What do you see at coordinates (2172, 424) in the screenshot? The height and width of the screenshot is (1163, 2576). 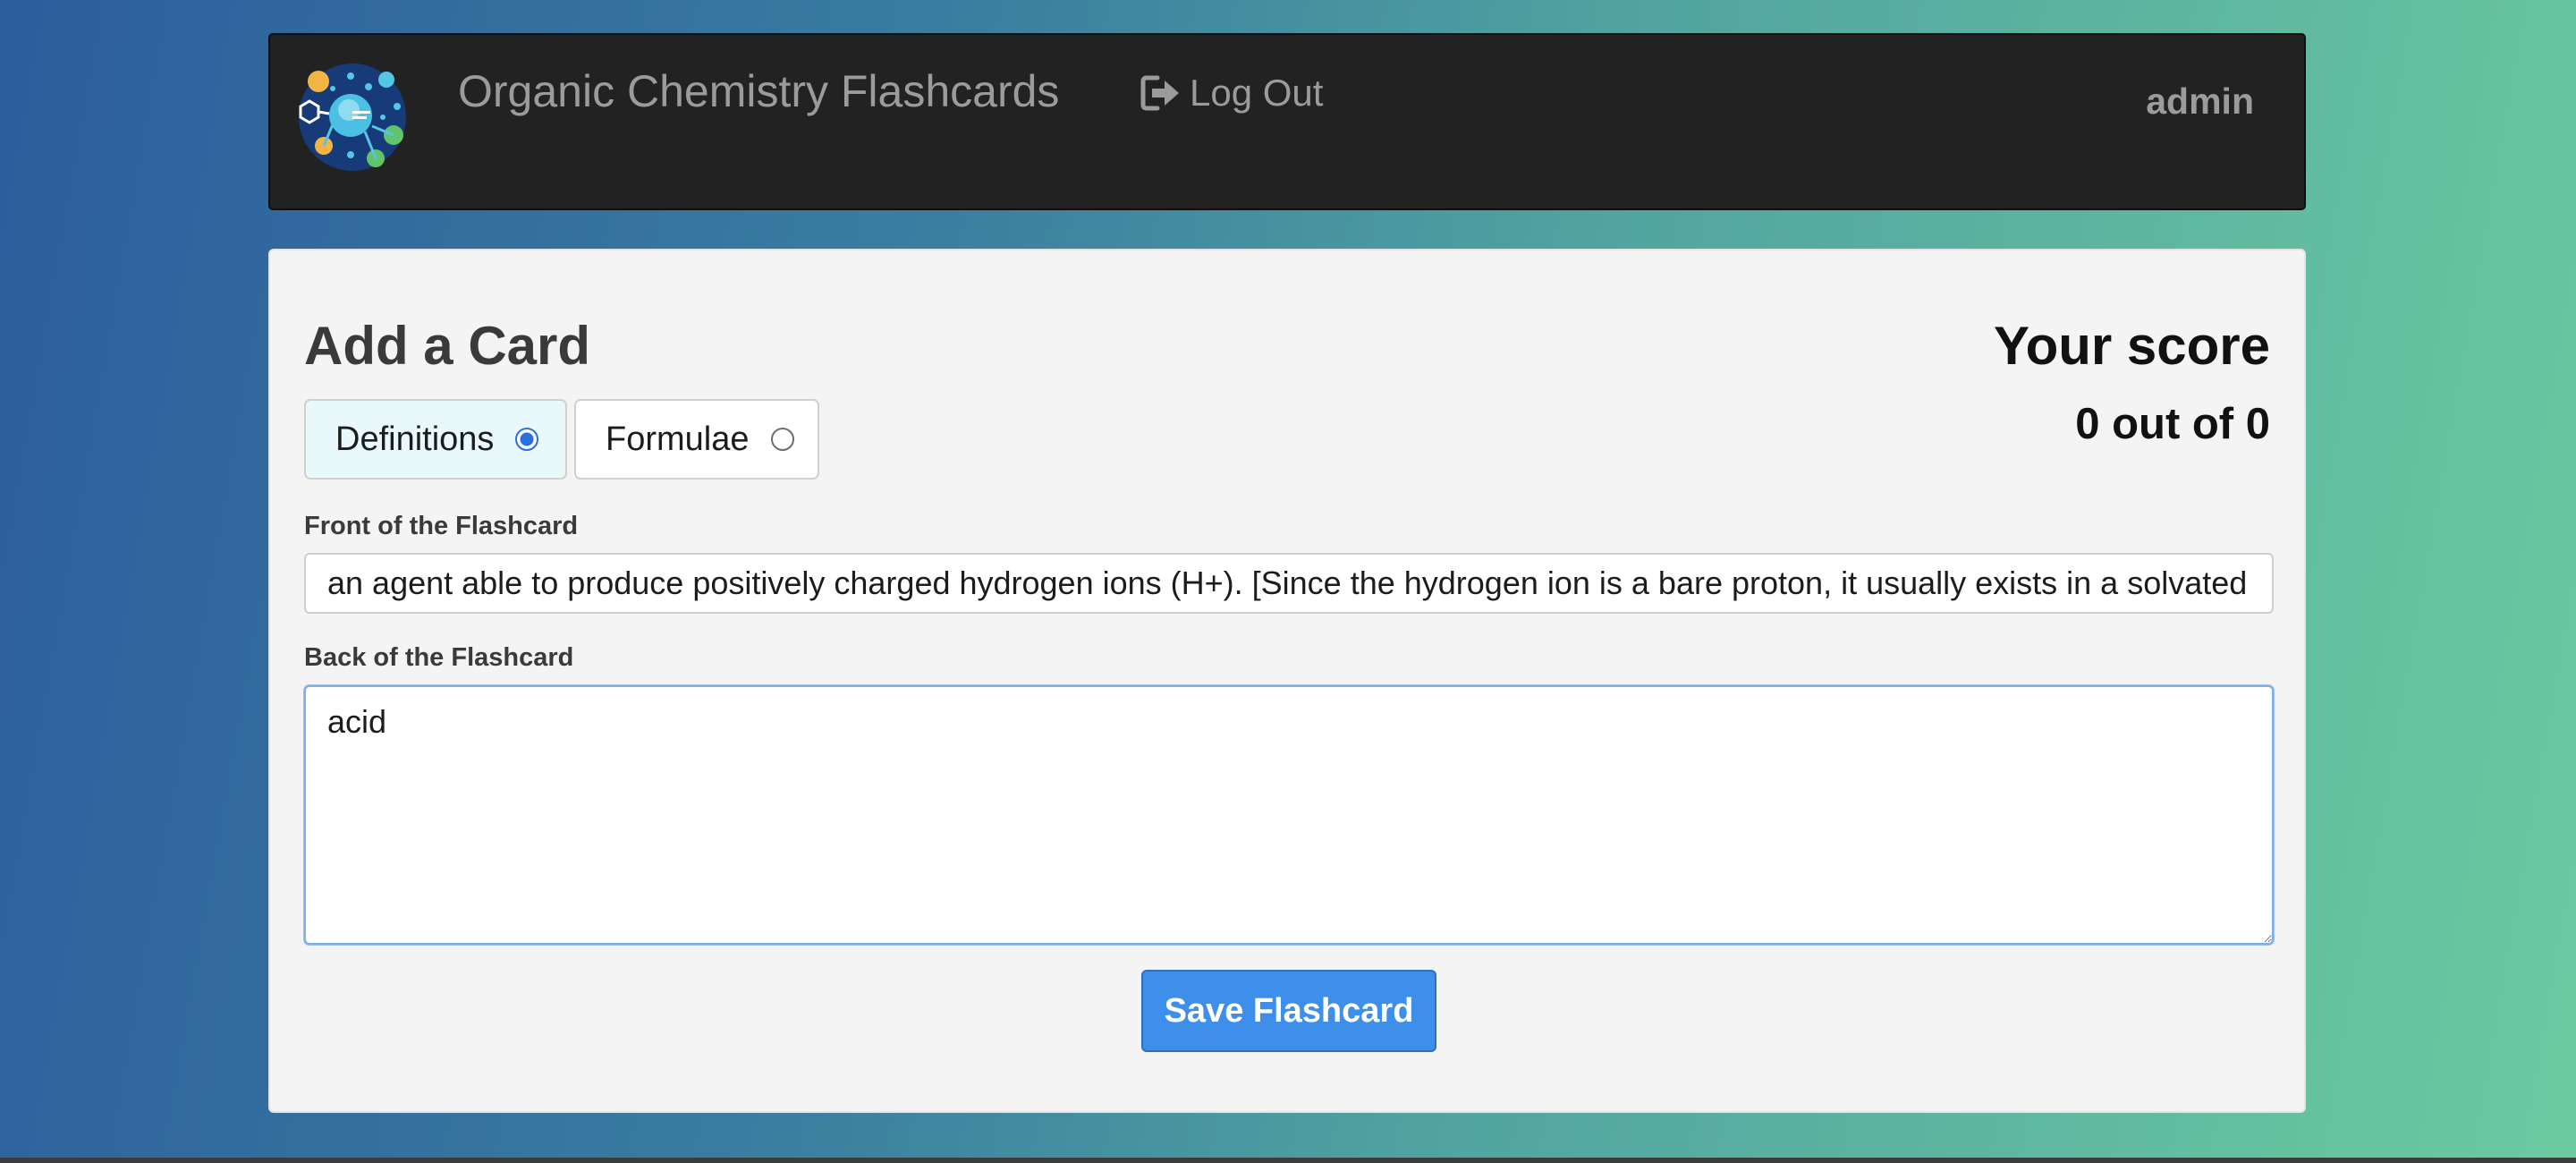 I see `score-value: 0 out of 0` at bounding box center [2172, 424].